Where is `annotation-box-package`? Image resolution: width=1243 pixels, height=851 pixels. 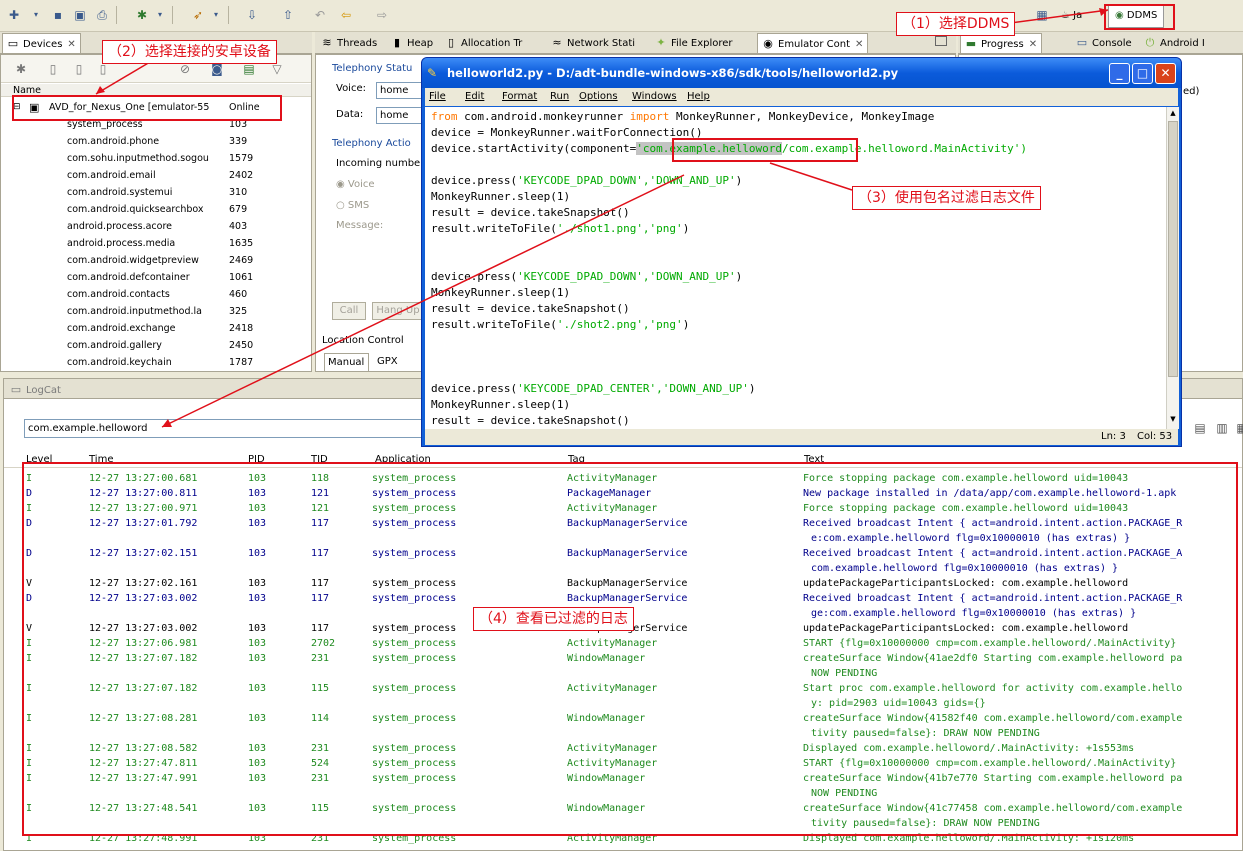
annotation-box-package is located at coordinates (765, 150).